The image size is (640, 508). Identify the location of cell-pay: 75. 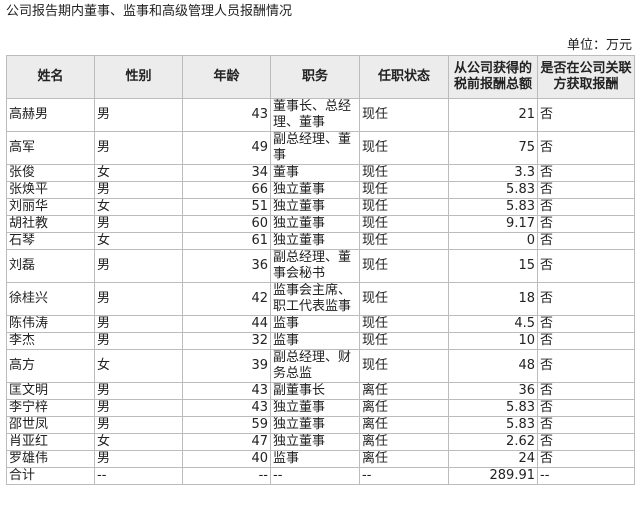
(493, 148).